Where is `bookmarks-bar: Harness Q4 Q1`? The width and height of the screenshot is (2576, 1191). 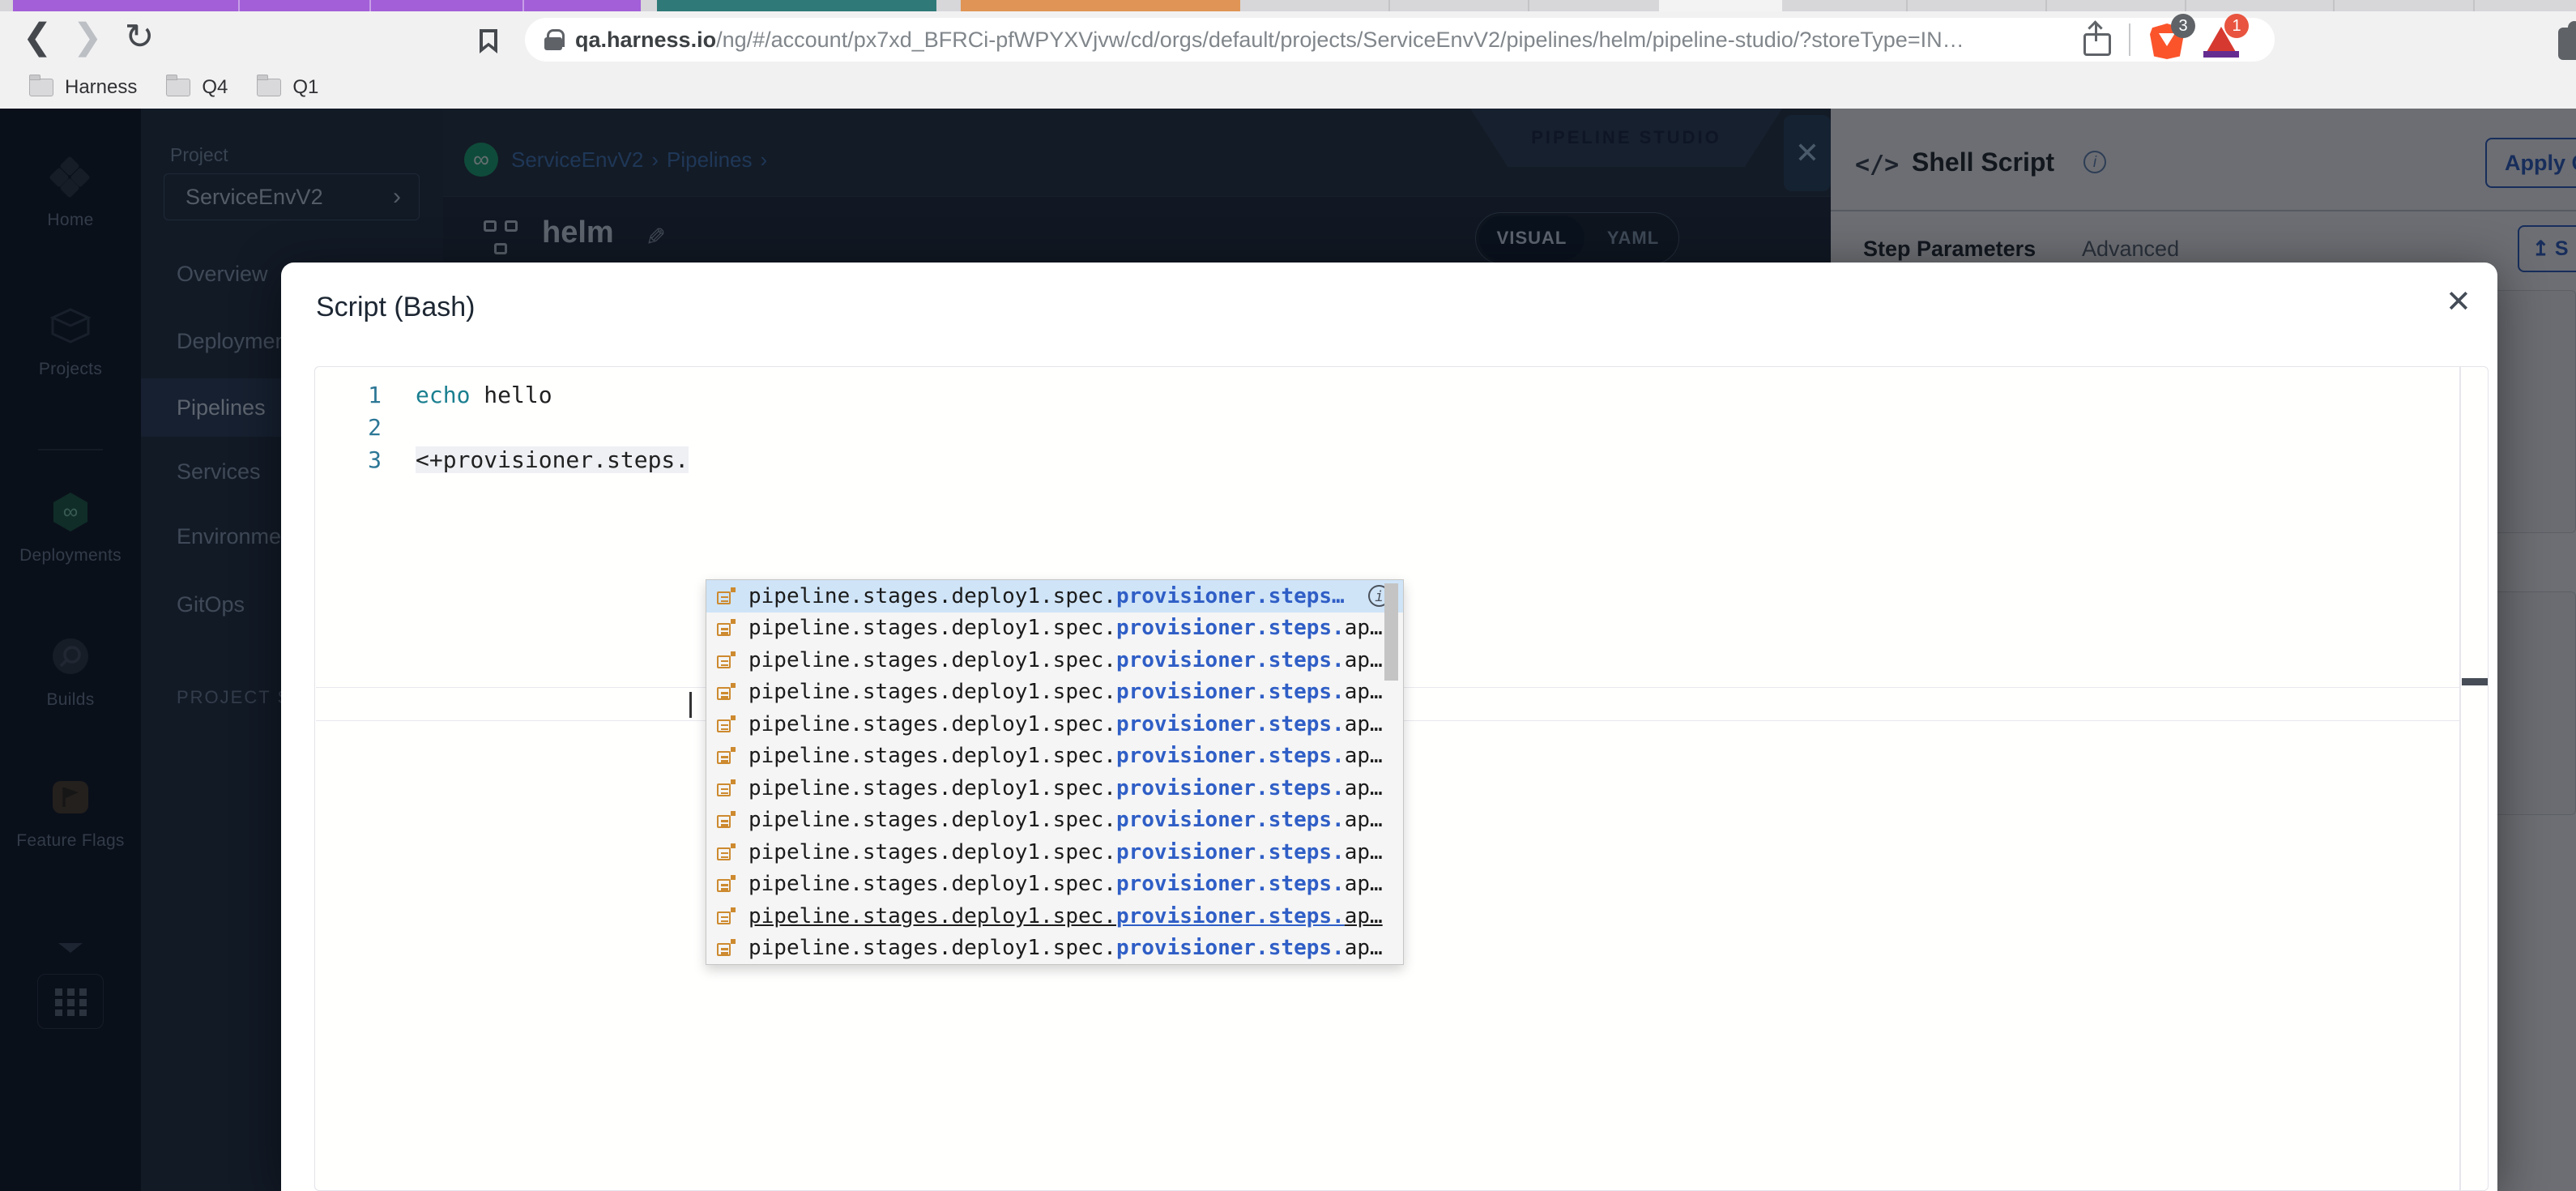 bookmarks-bar: Harness Q4 Q1 is located at coordinates (1288, 87).